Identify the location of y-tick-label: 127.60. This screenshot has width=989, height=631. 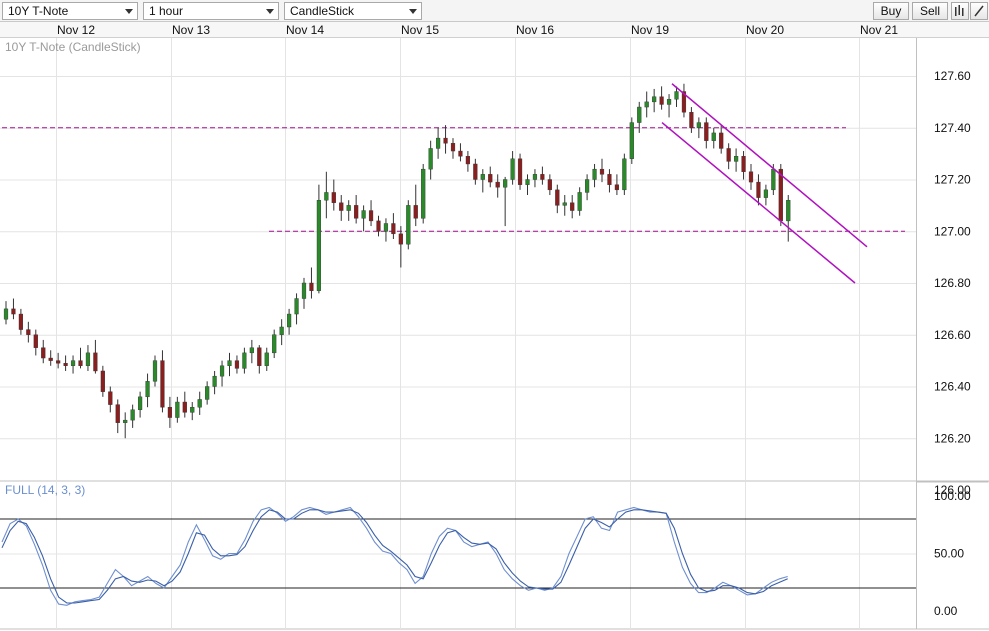
(952, 76).